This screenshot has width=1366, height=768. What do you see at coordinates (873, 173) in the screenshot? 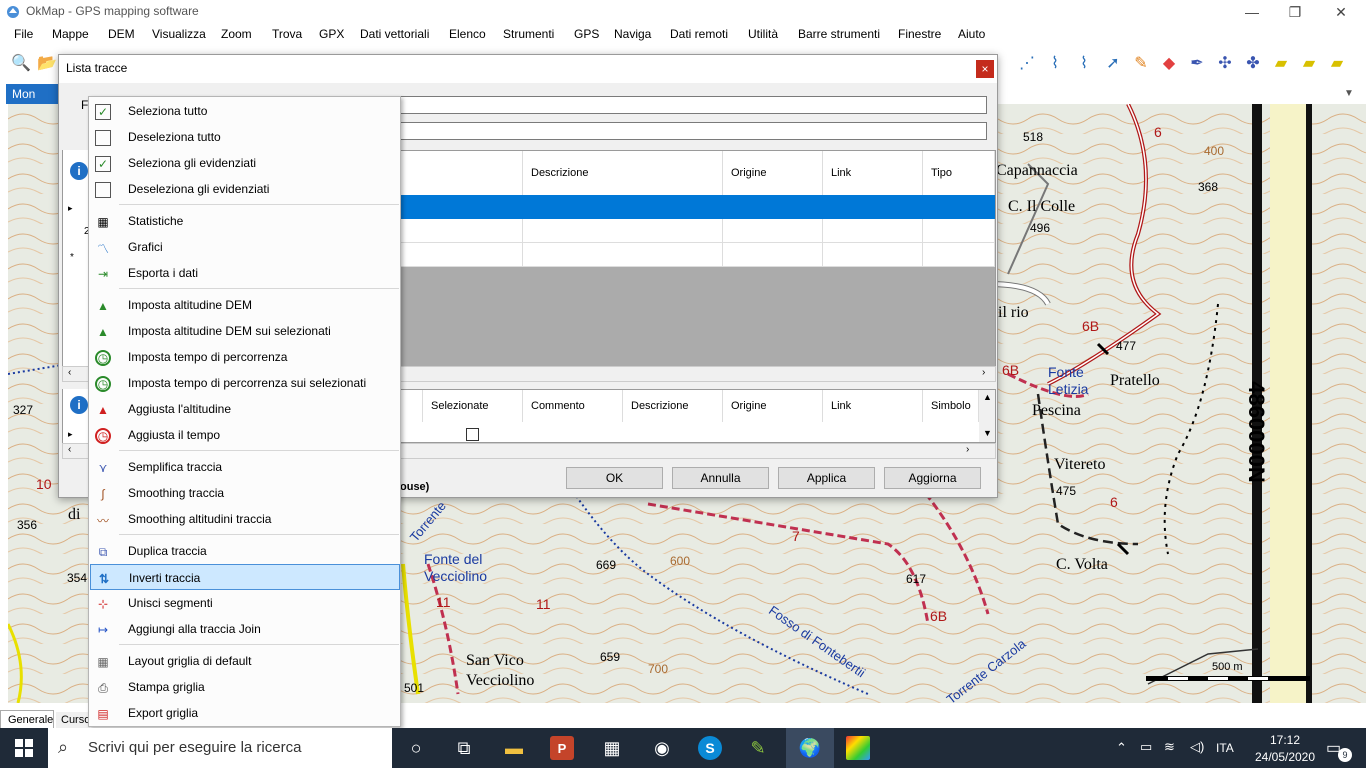
I see `grid-header-link: Link` at bounding box center [873, 173].